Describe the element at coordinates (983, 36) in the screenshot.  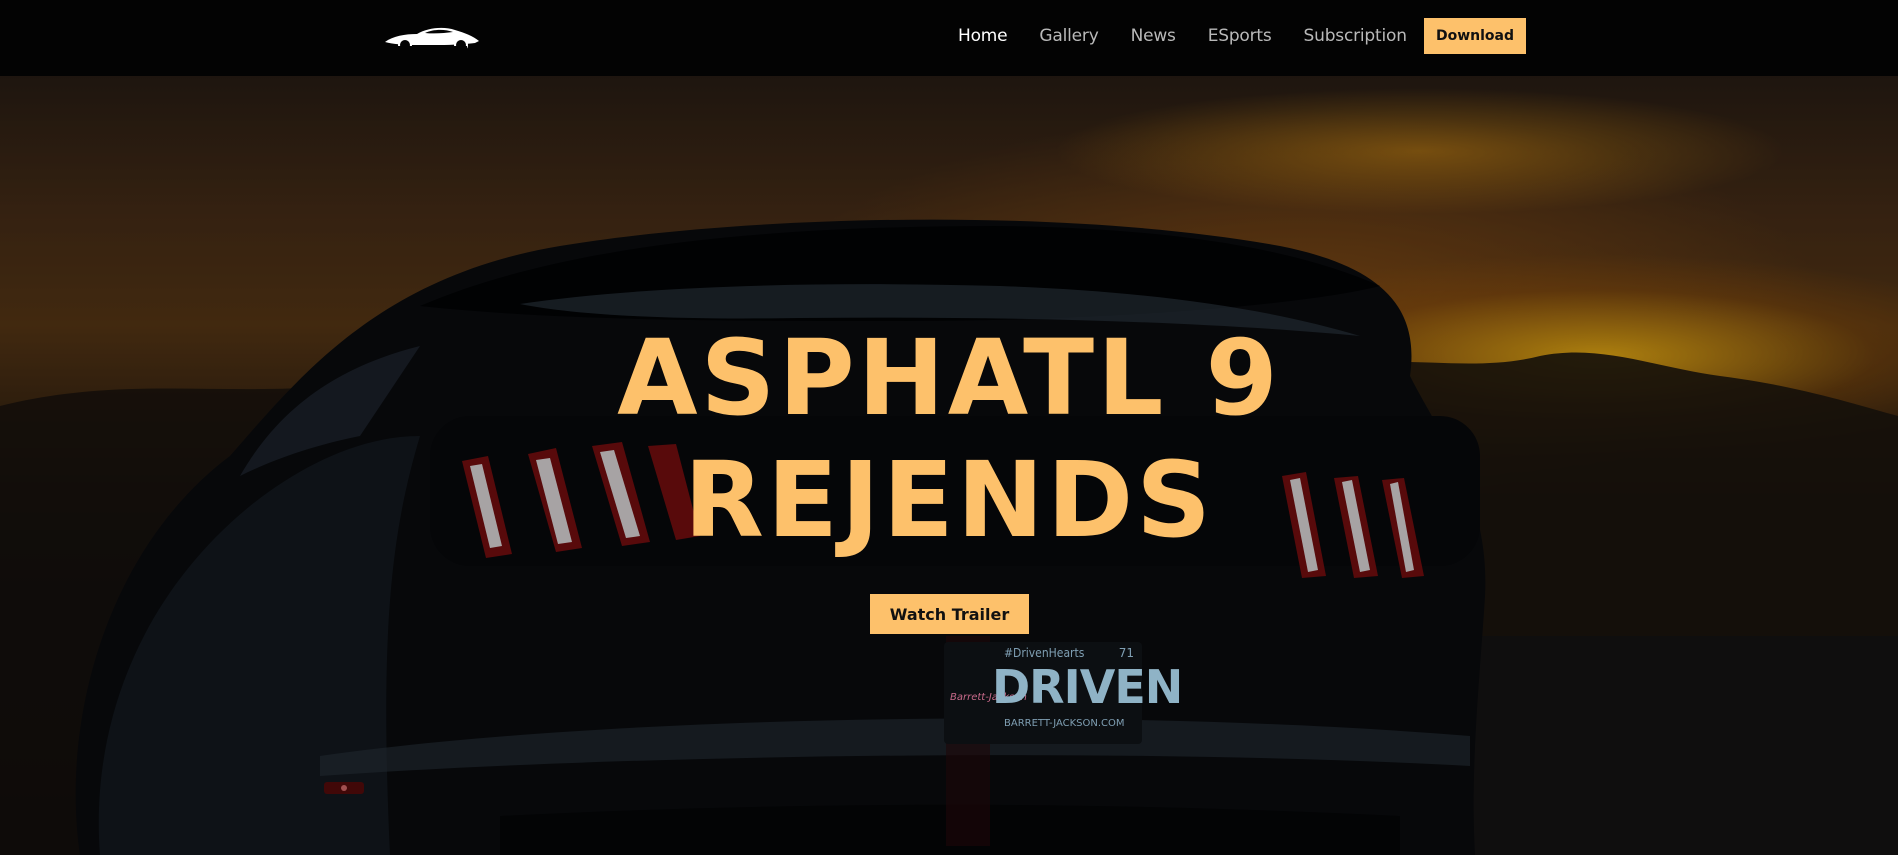
I see `nav-home-link: Home` at that location.